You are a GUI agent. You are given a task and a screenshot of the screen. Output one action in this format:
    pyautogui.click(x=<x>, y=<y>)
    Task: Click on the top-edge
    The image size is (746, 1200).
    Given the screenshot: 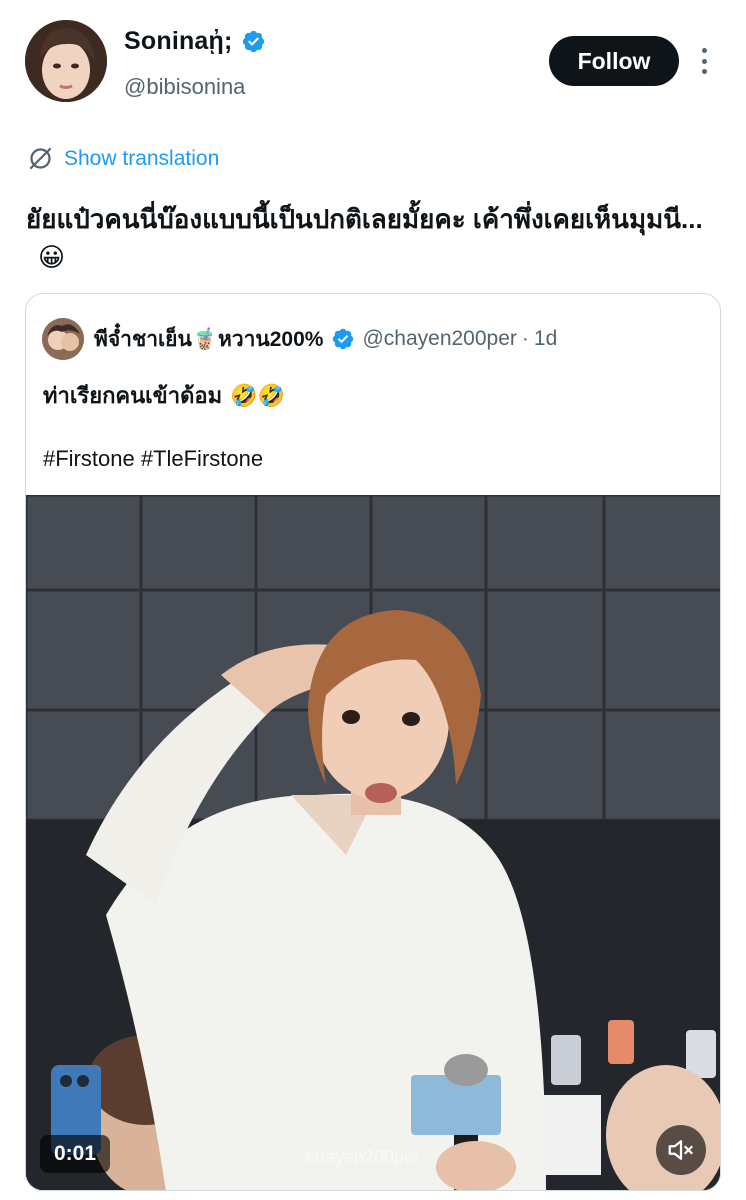 What is the action you would take?
    pyautogui.click(x=373, y=3)
    